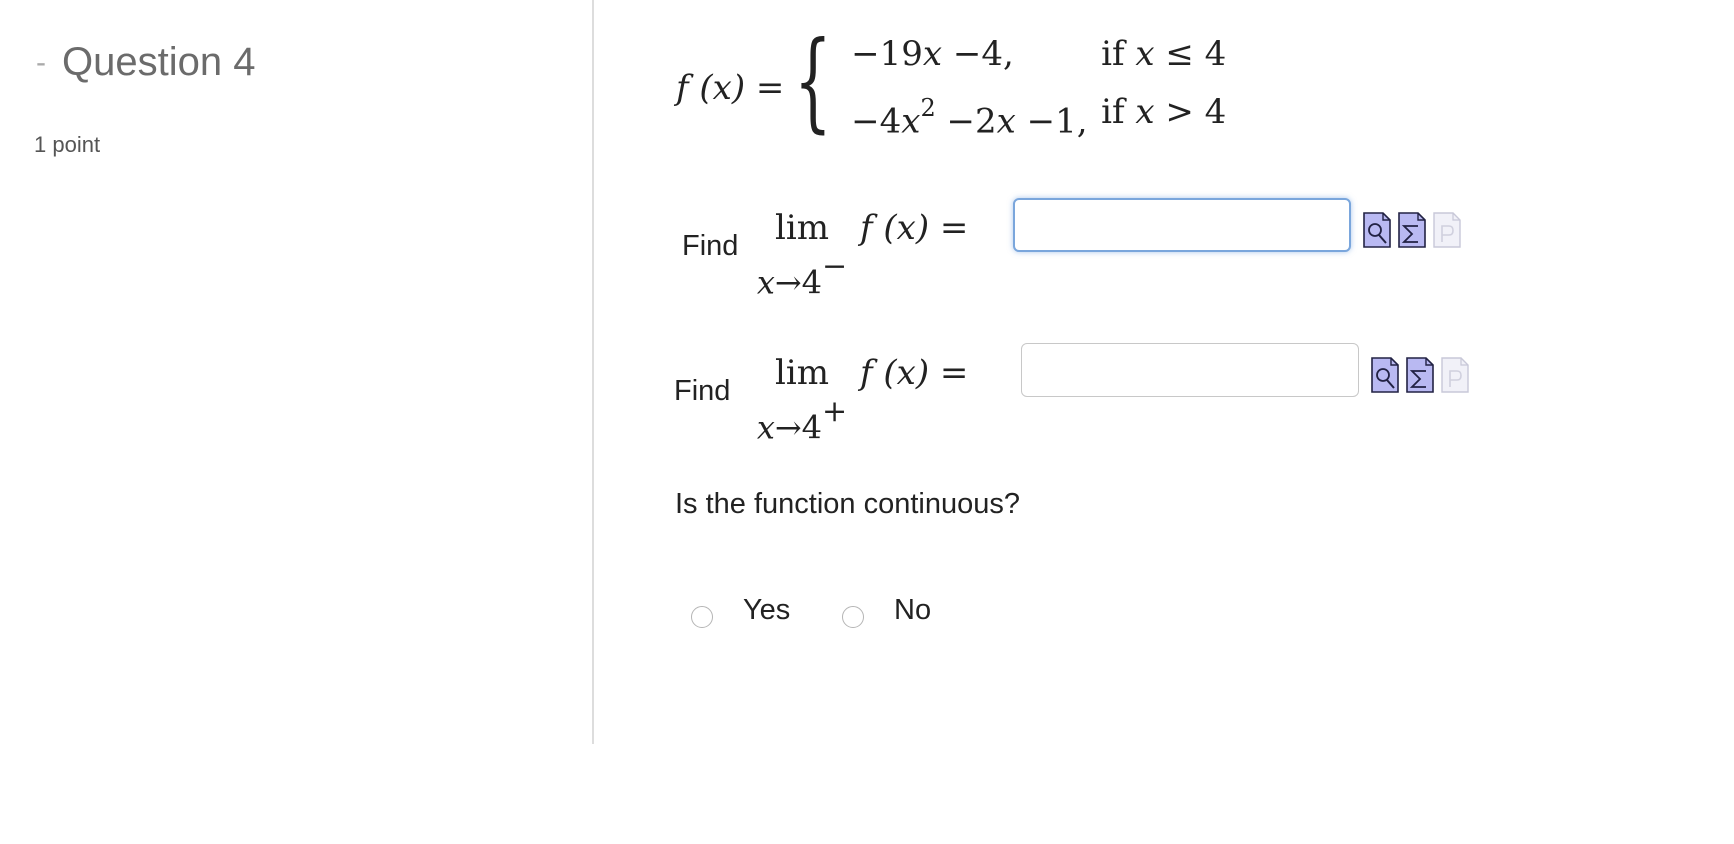 The width and height of the screenshot is (1734, 844). Describe the element at coordinates (867, 395) in the screenshot. I see `right-limit-row: Find lim x→4+ f (x) =` at that location.